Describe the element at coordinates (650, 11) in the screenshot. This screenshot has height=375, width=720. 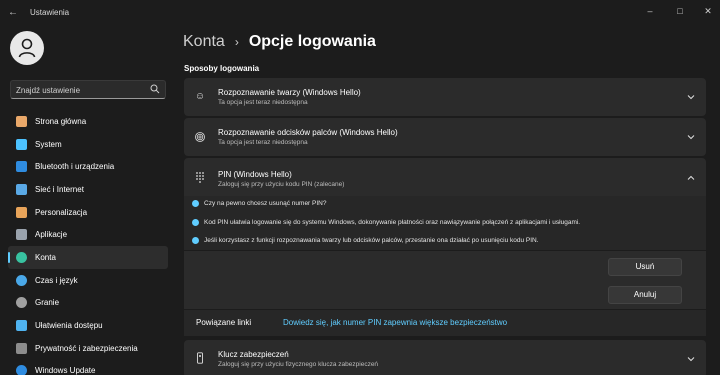
I see `minimize-icon: –` at that location.